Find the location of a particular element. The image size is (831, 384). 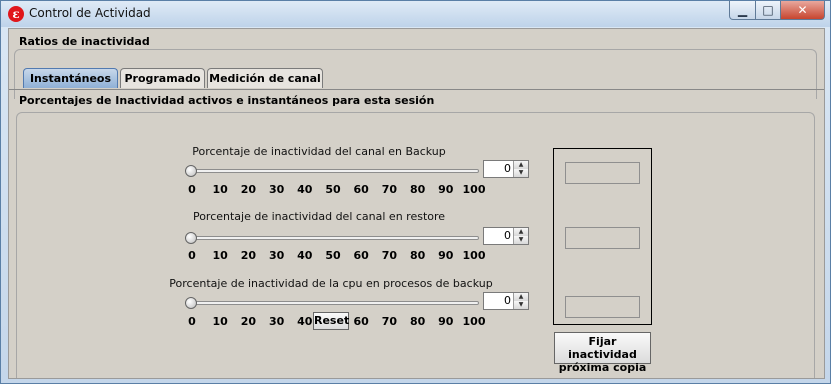

slider-cpu-spinner: 0 ▲ ▼ is located at coordinates (506, 301).